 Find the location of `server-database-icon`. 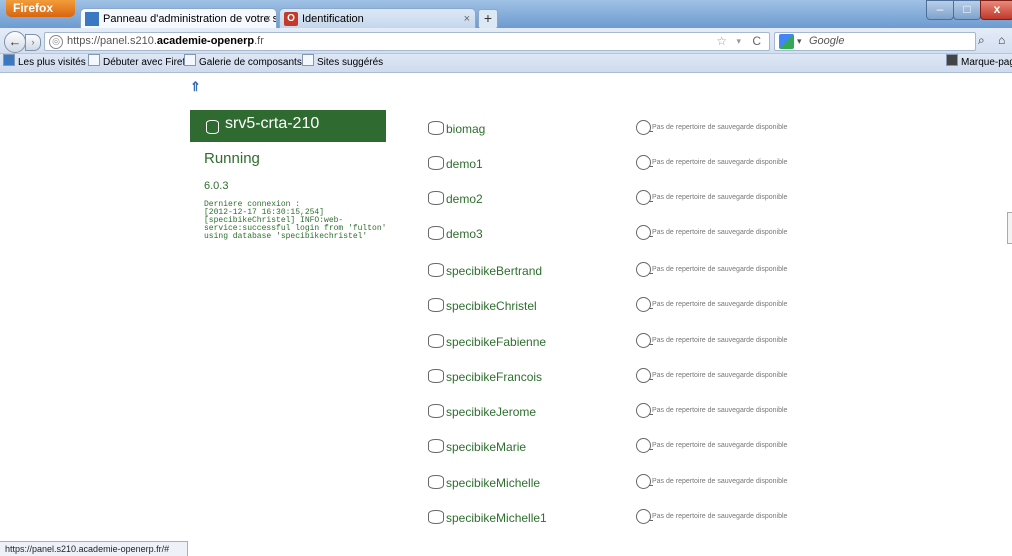

server-database-icon is located at coordinates (212, 127).